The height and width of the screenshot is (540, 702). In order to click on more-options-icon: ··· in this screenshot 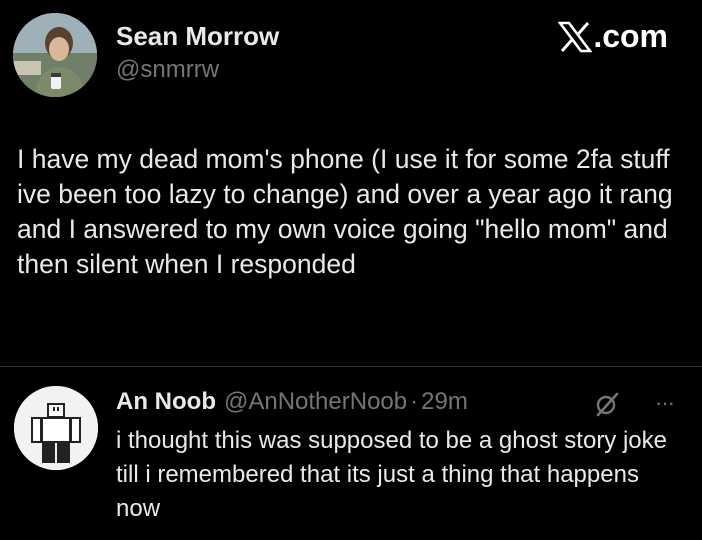, I will do `click(669, 402)`.